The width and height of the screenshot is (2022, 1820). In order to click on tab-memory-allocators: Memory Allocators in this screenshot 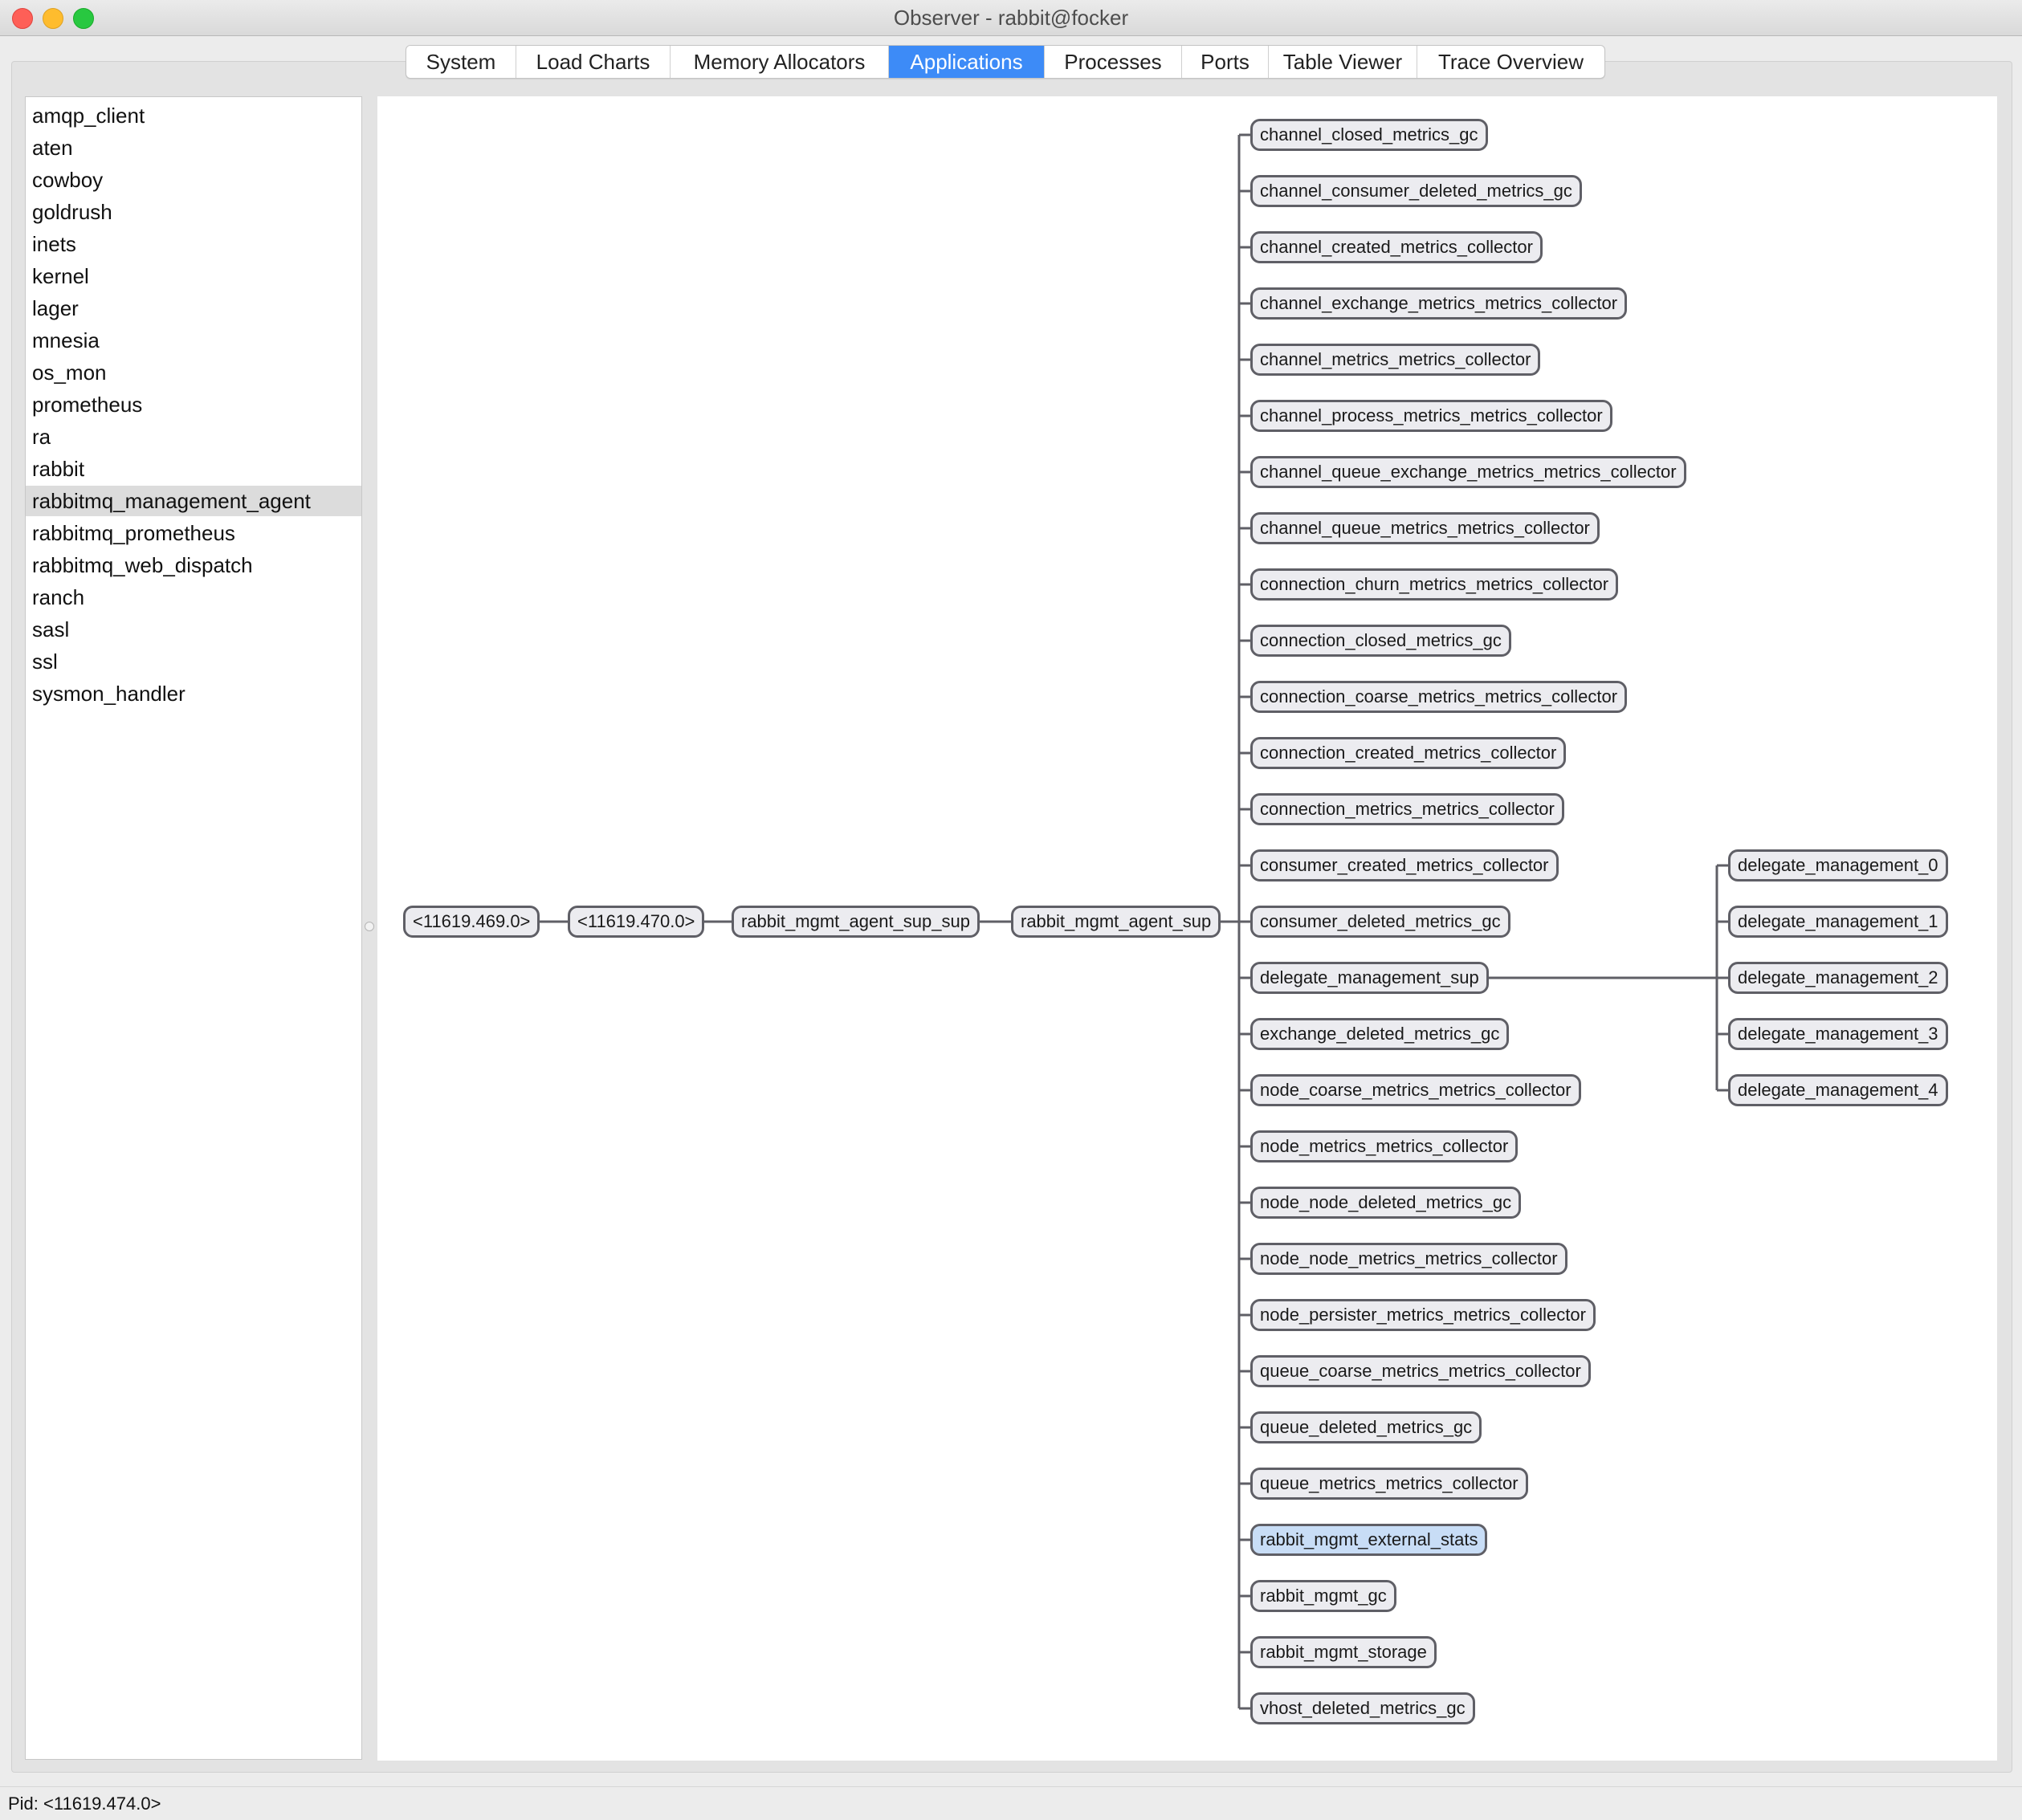, I will do `click(780, 62)`.